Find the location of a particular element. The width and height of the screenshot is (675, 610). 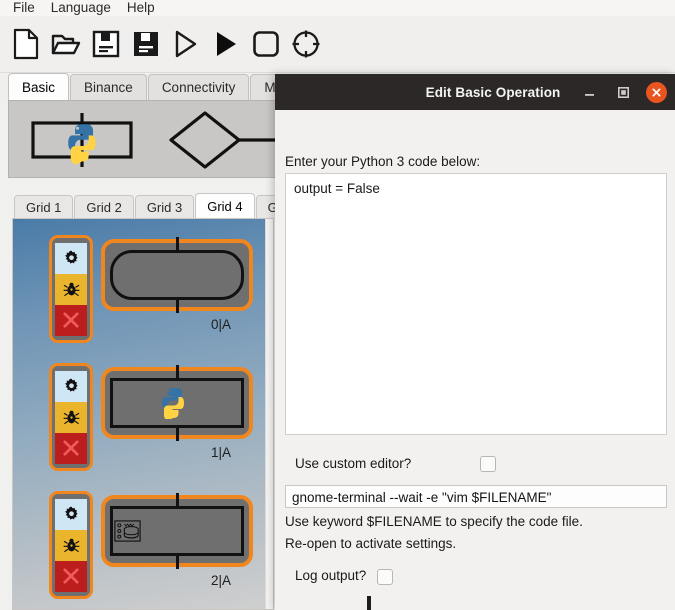

target-button is located at coordinates (306, 44).